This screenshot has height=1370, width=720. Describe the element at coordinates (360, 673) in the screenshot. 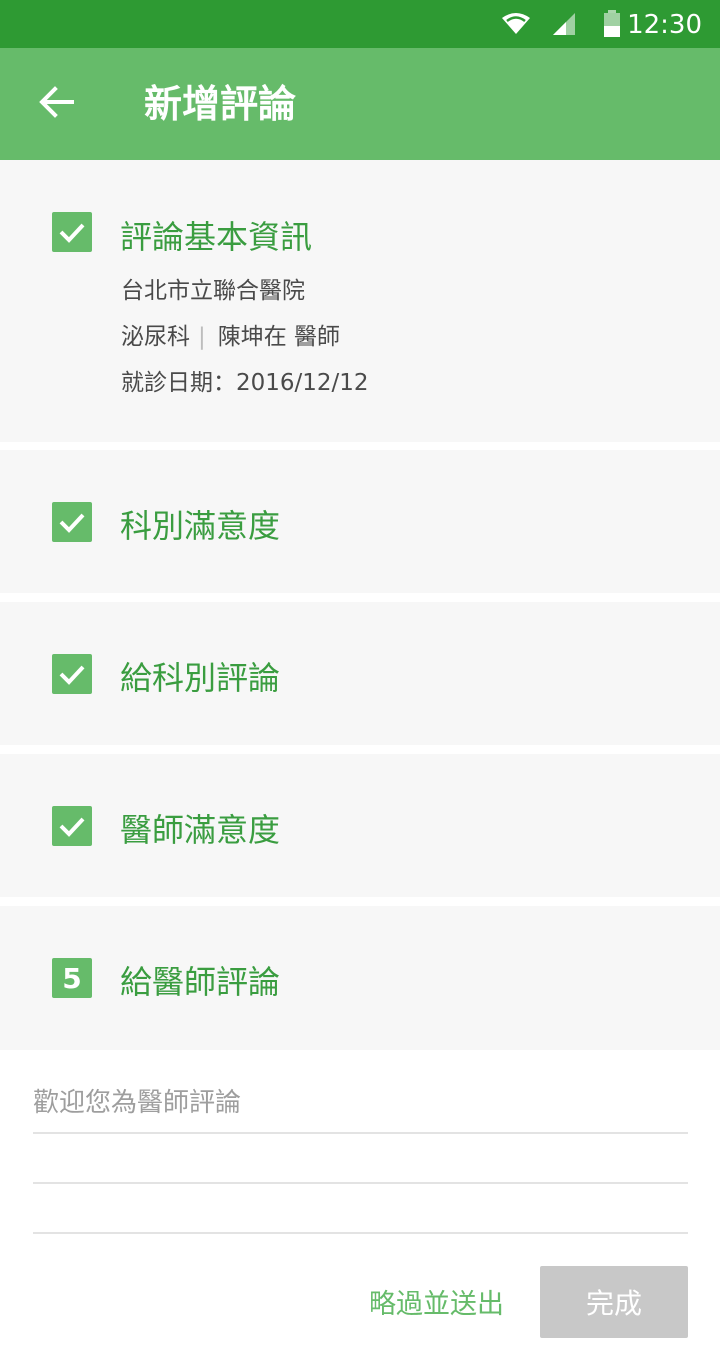

I see `step-department-comment: 給科別評論` at that location.